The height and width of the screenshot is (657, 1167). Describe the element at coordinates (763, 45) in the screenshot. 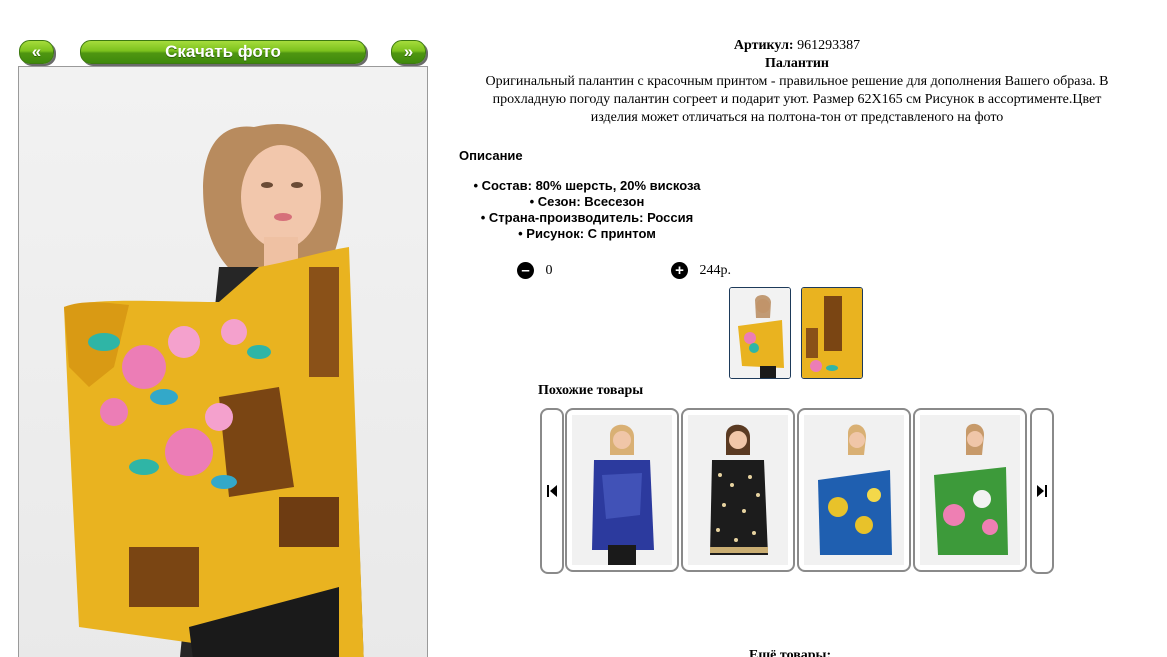

I see `article-label: Артикул:` at that location.